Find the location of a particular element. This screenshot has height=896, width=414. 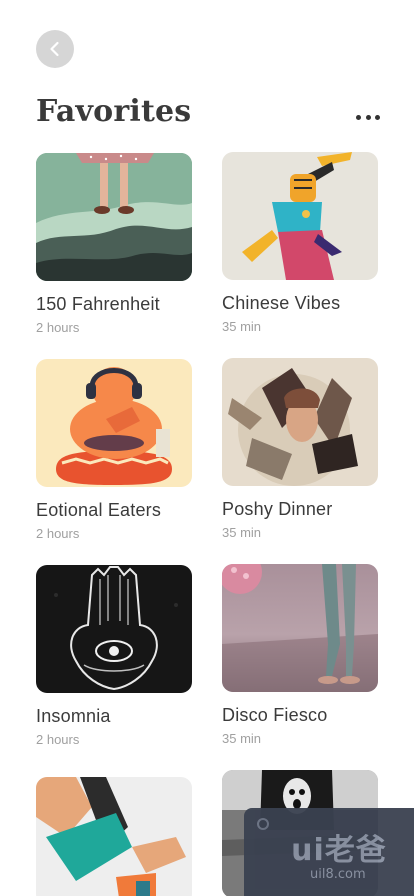

card-title: Disco Fiesco is located at coordinates (275, 715).